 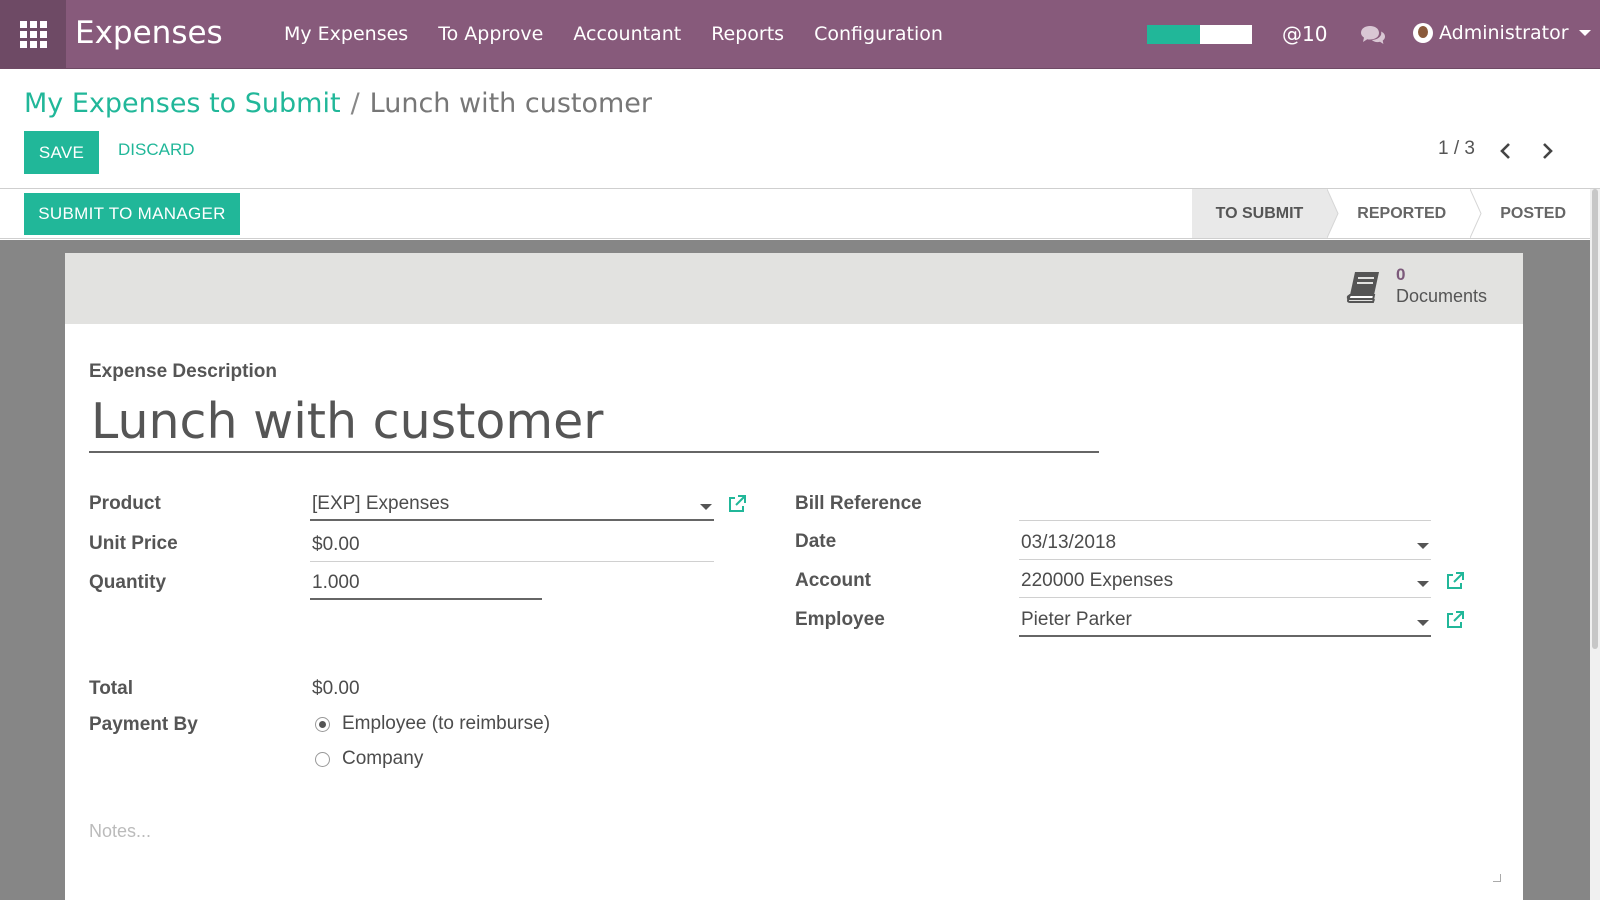 I want to click on smart-button-box: 0 Documents, so click(x=794, y=288).